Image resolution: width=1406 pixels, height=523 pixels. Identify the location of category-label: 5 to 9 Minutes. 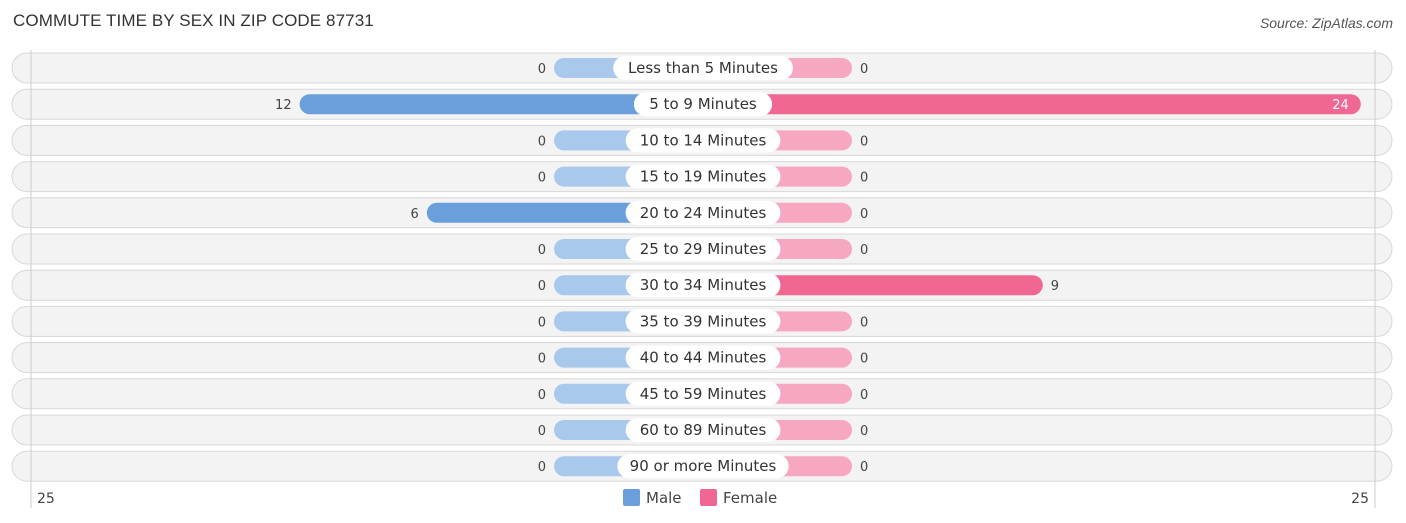
(703, 104).